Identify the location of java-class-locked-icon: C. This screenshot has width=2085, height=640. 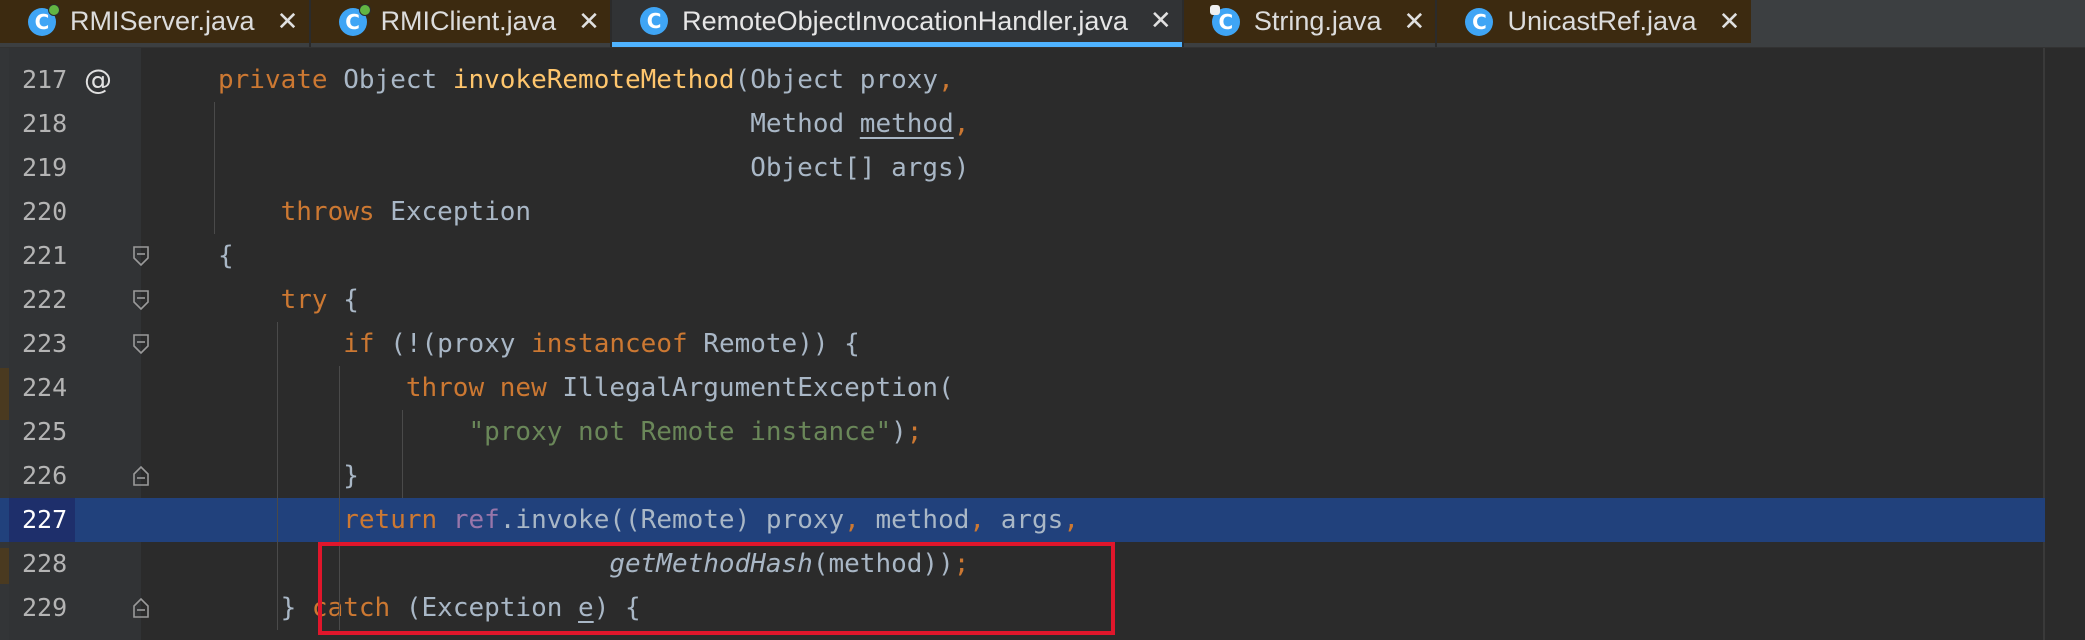
(1224, 20).